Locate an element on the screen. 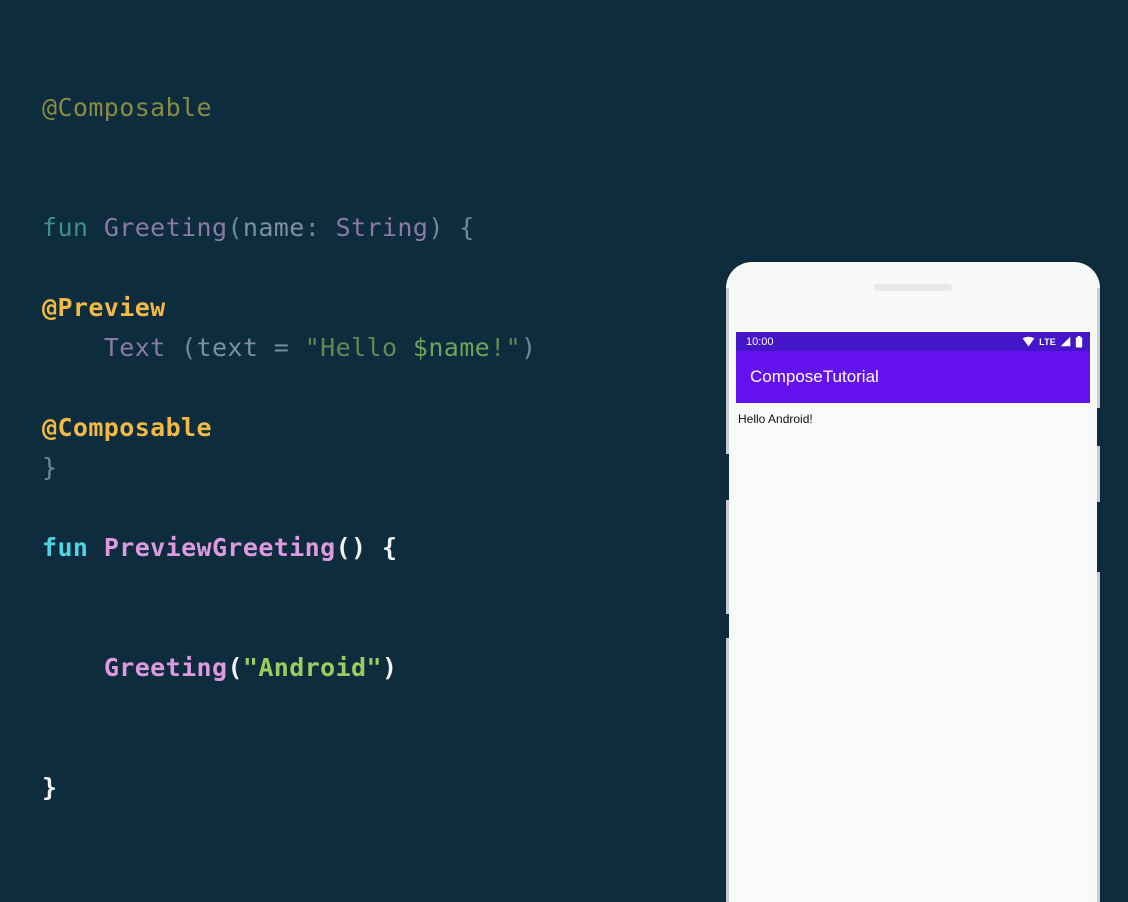 The image size is (1128, 902). string-literal-android: "Android" is located at coordinates (312, 667).